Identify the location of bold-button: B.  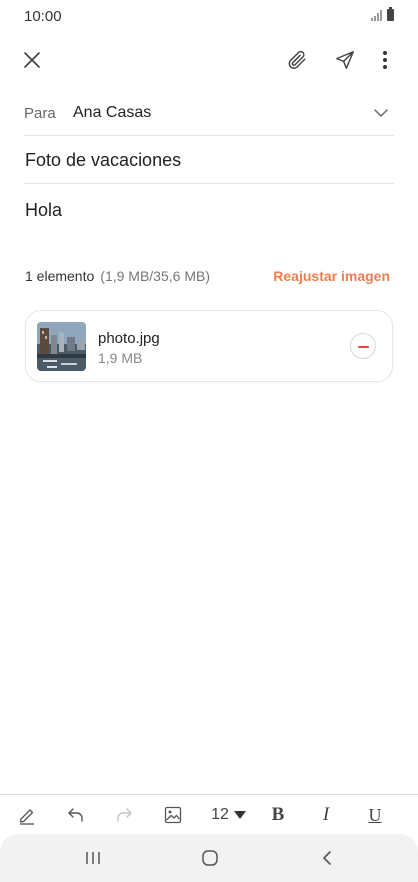
(278, 815).